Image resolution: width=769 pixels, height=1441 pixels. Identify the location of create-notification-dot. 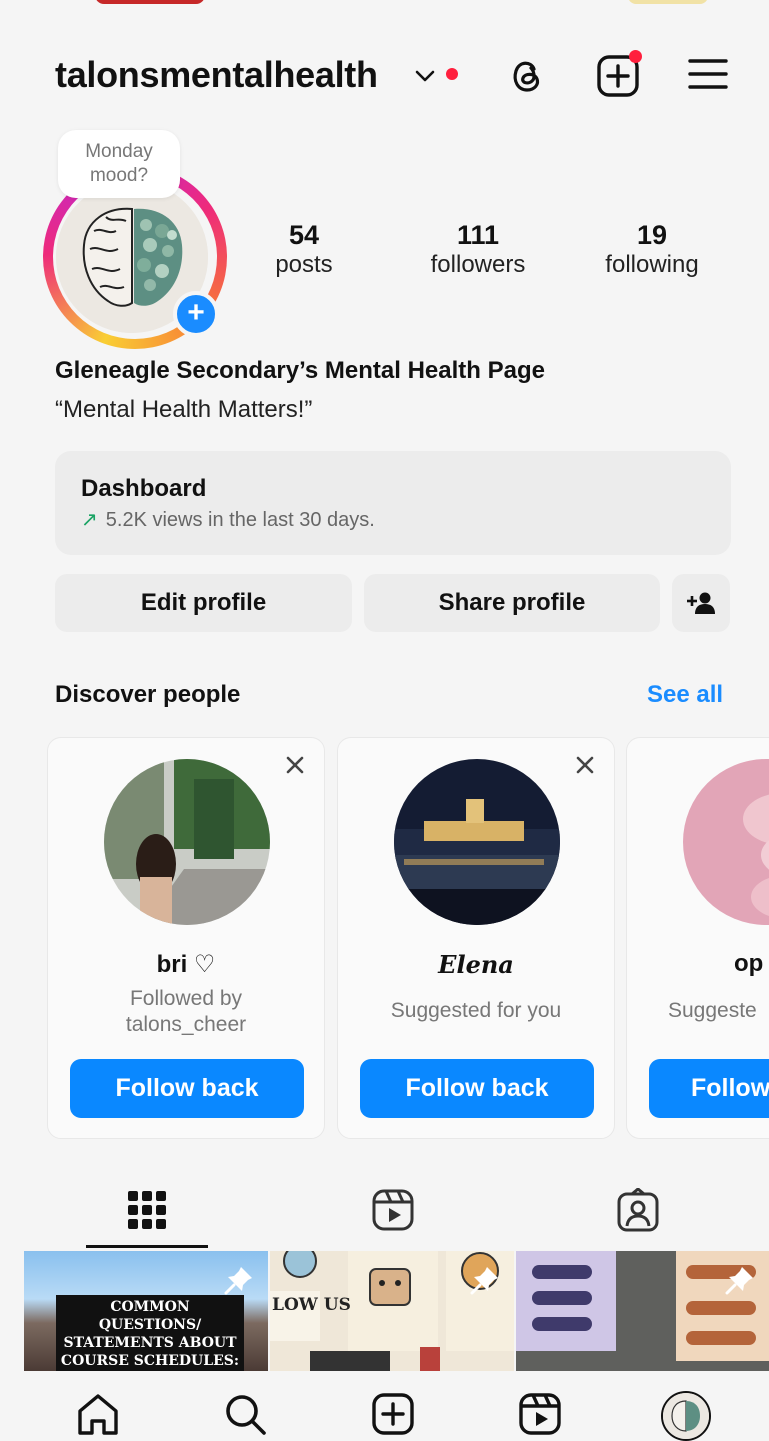
(635, 56).